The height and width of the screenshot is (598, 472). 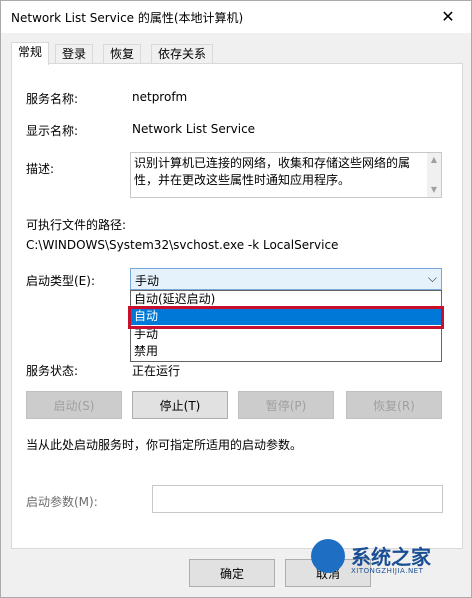 I want to click on status-value: 正在运行, so click(x=156, y=371).